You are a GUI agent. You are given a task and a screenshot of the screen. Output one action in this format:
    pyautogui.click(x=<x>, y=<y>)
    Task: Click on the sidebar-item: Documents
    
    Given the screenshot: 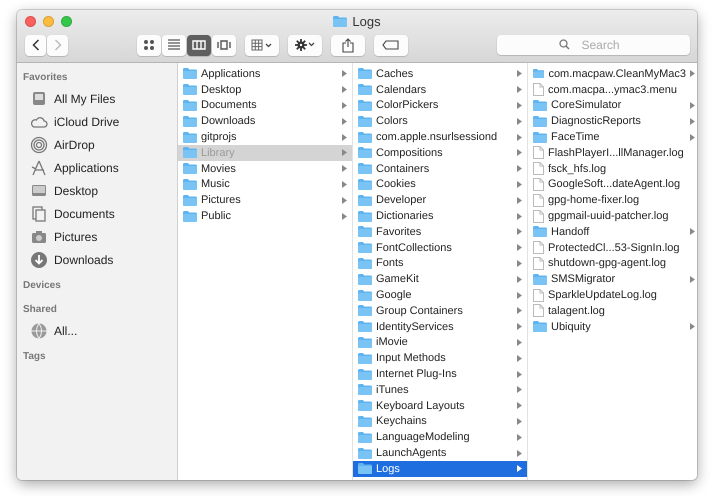 What is the action you would take?
    pyautogui.click(x=97, y=213)
    